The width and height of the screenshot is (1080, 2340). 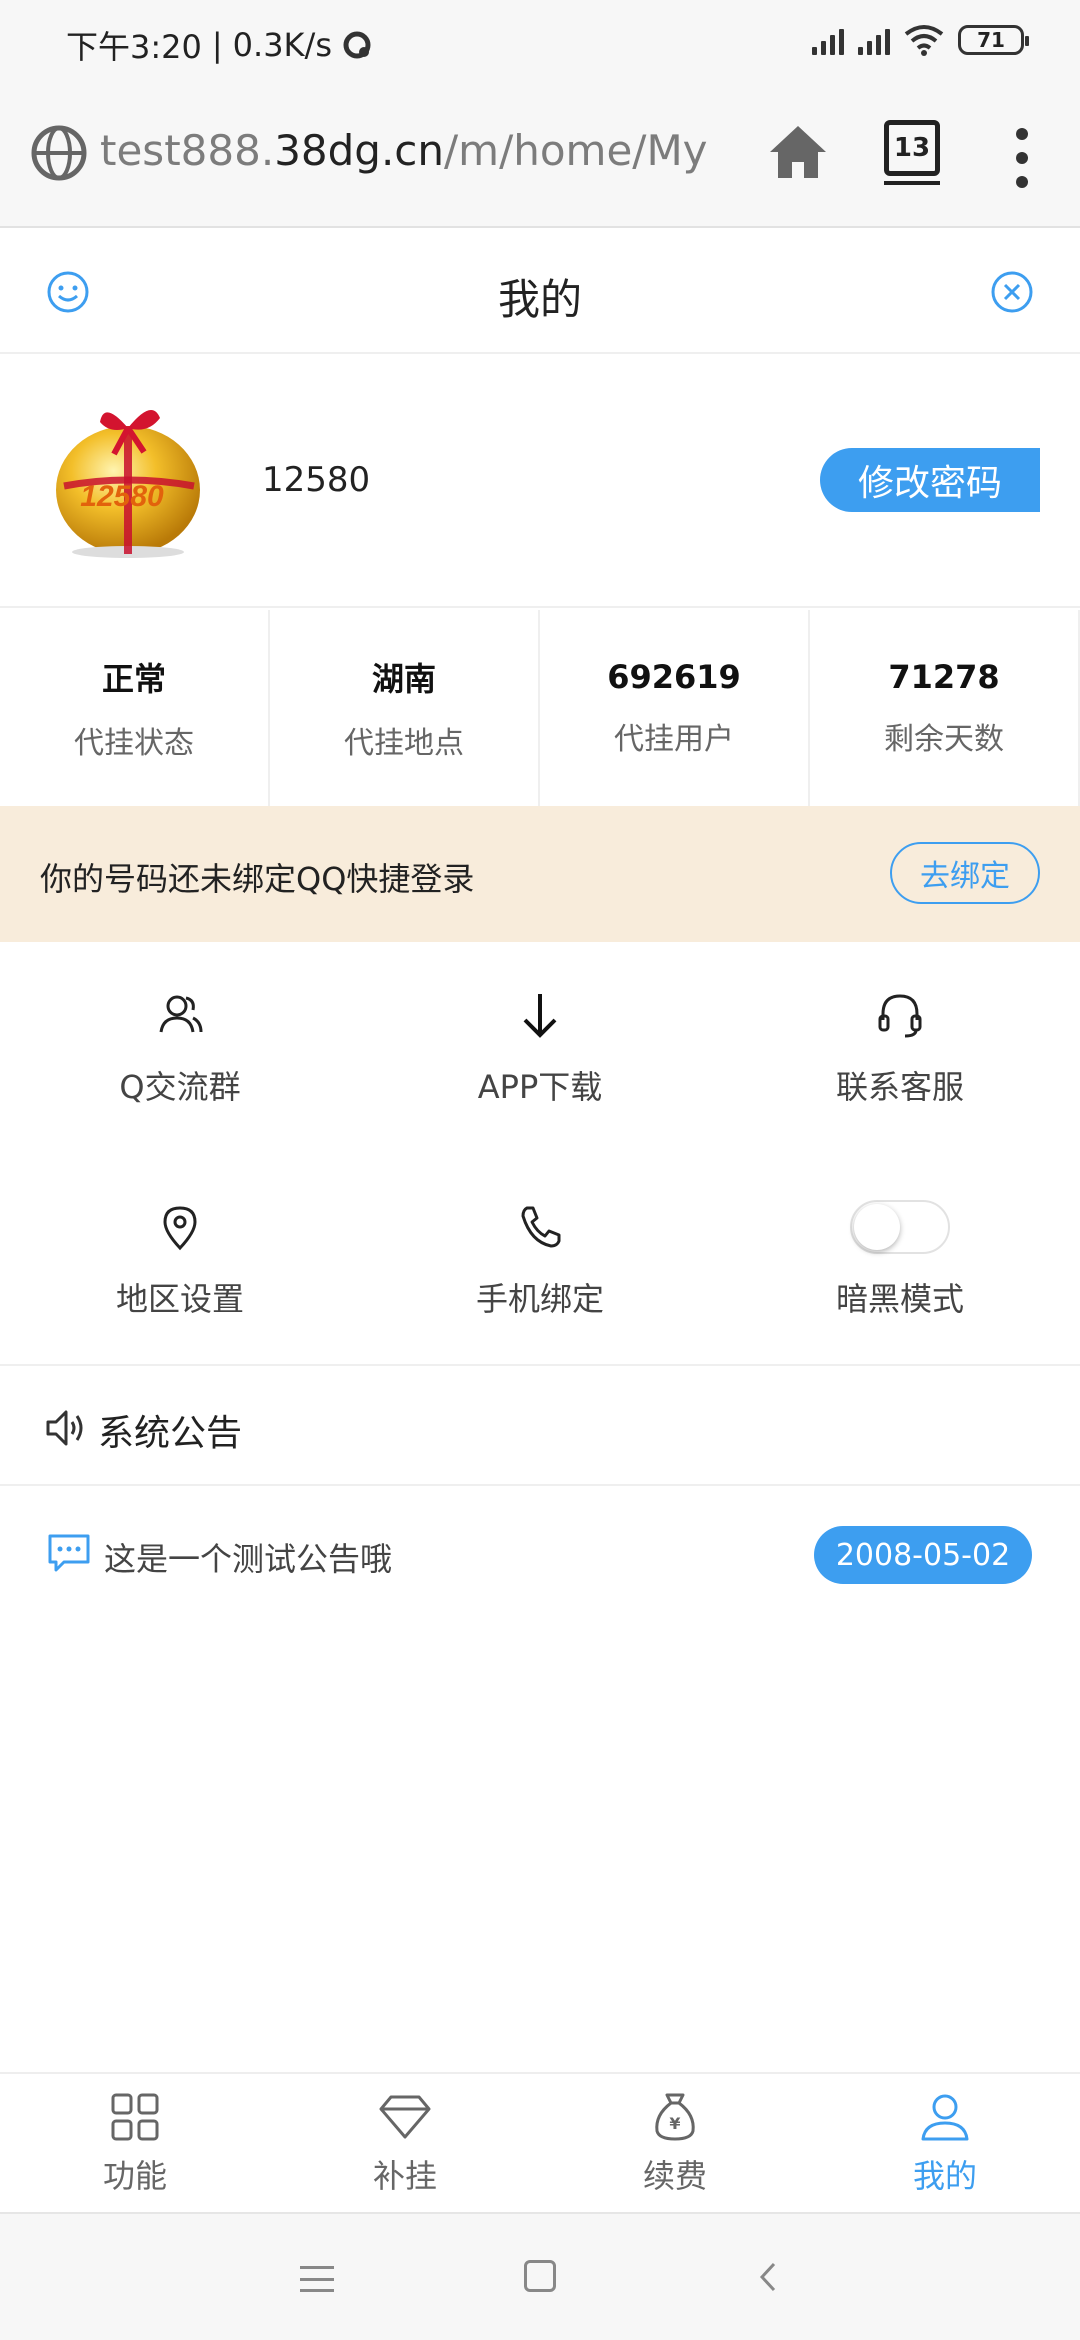 What do you see at coordinates (134, 2176) in the screenshot?
I see `nav-label: 功能` at bounding box center [134, 2176].